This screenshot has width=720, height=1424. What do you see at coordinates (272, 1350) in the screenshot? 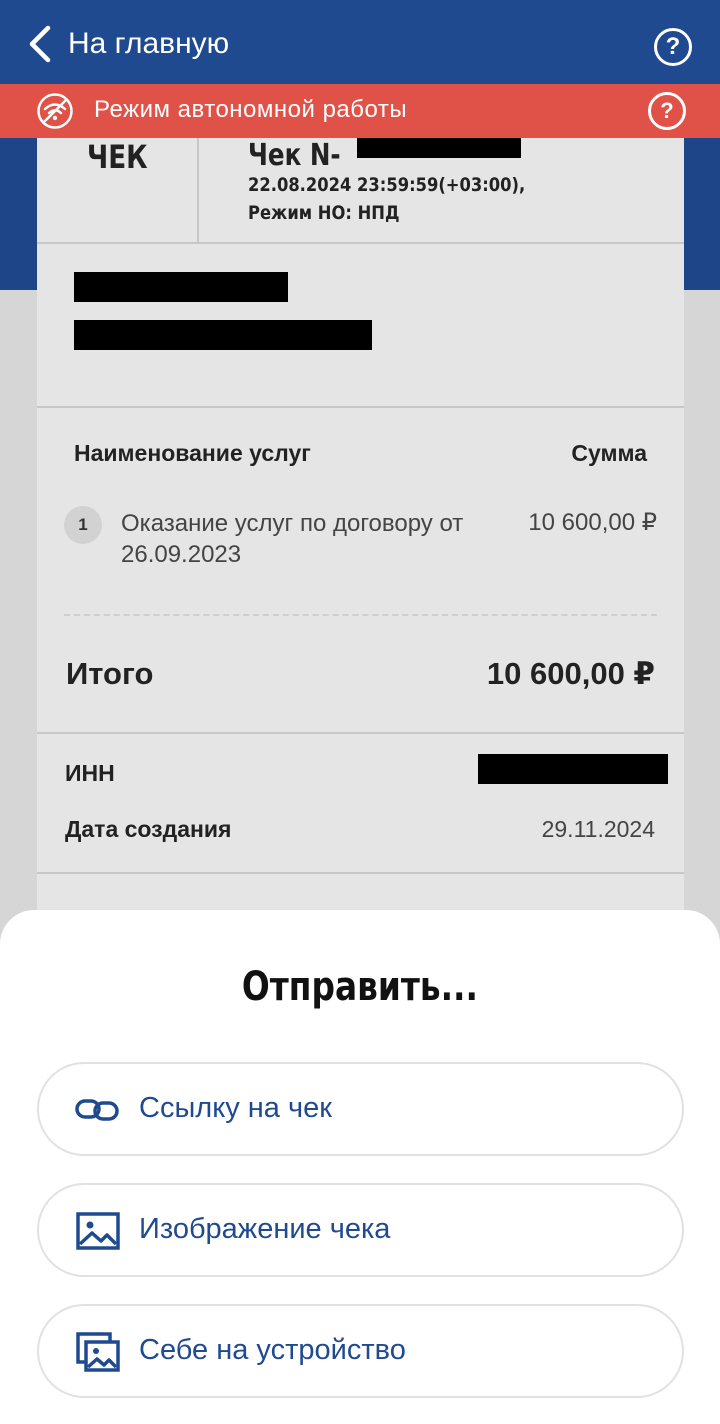
I see `save-to-device-label: Себе на устройство` at bounding box center [272, 1350].